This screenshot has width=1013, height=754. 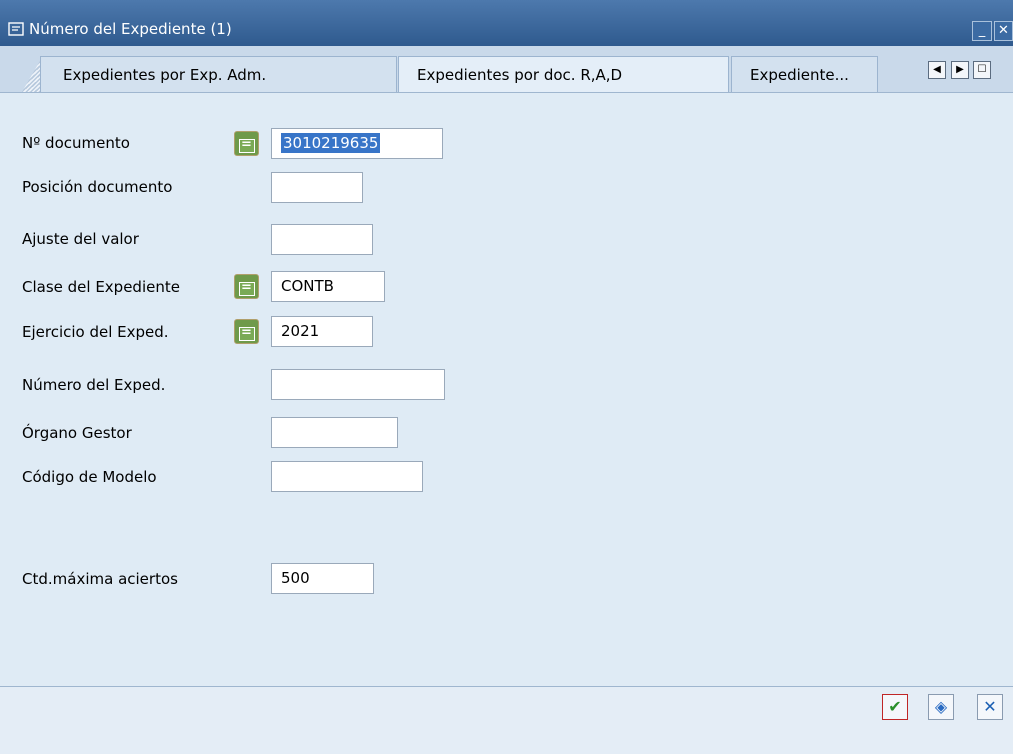 I want to click on exp-class-field: CONTB, so click(x=328, y=286).